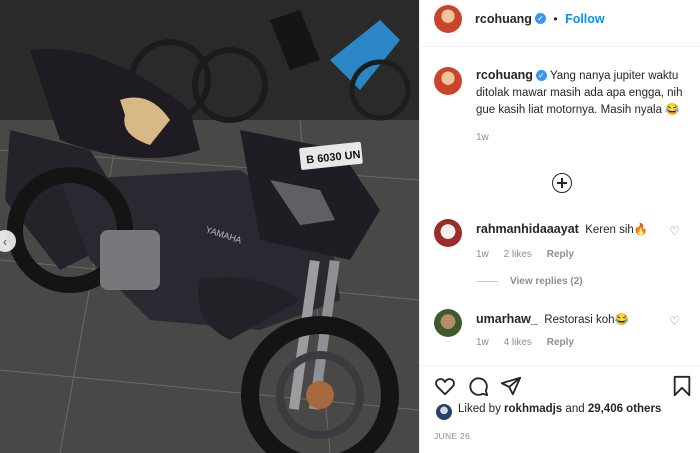 The height and width of the screenshot is (453, 700). Describe the element at coordinates (533, 409) in the screenshot. I see `liked-user: rokhmadjs` at that location.